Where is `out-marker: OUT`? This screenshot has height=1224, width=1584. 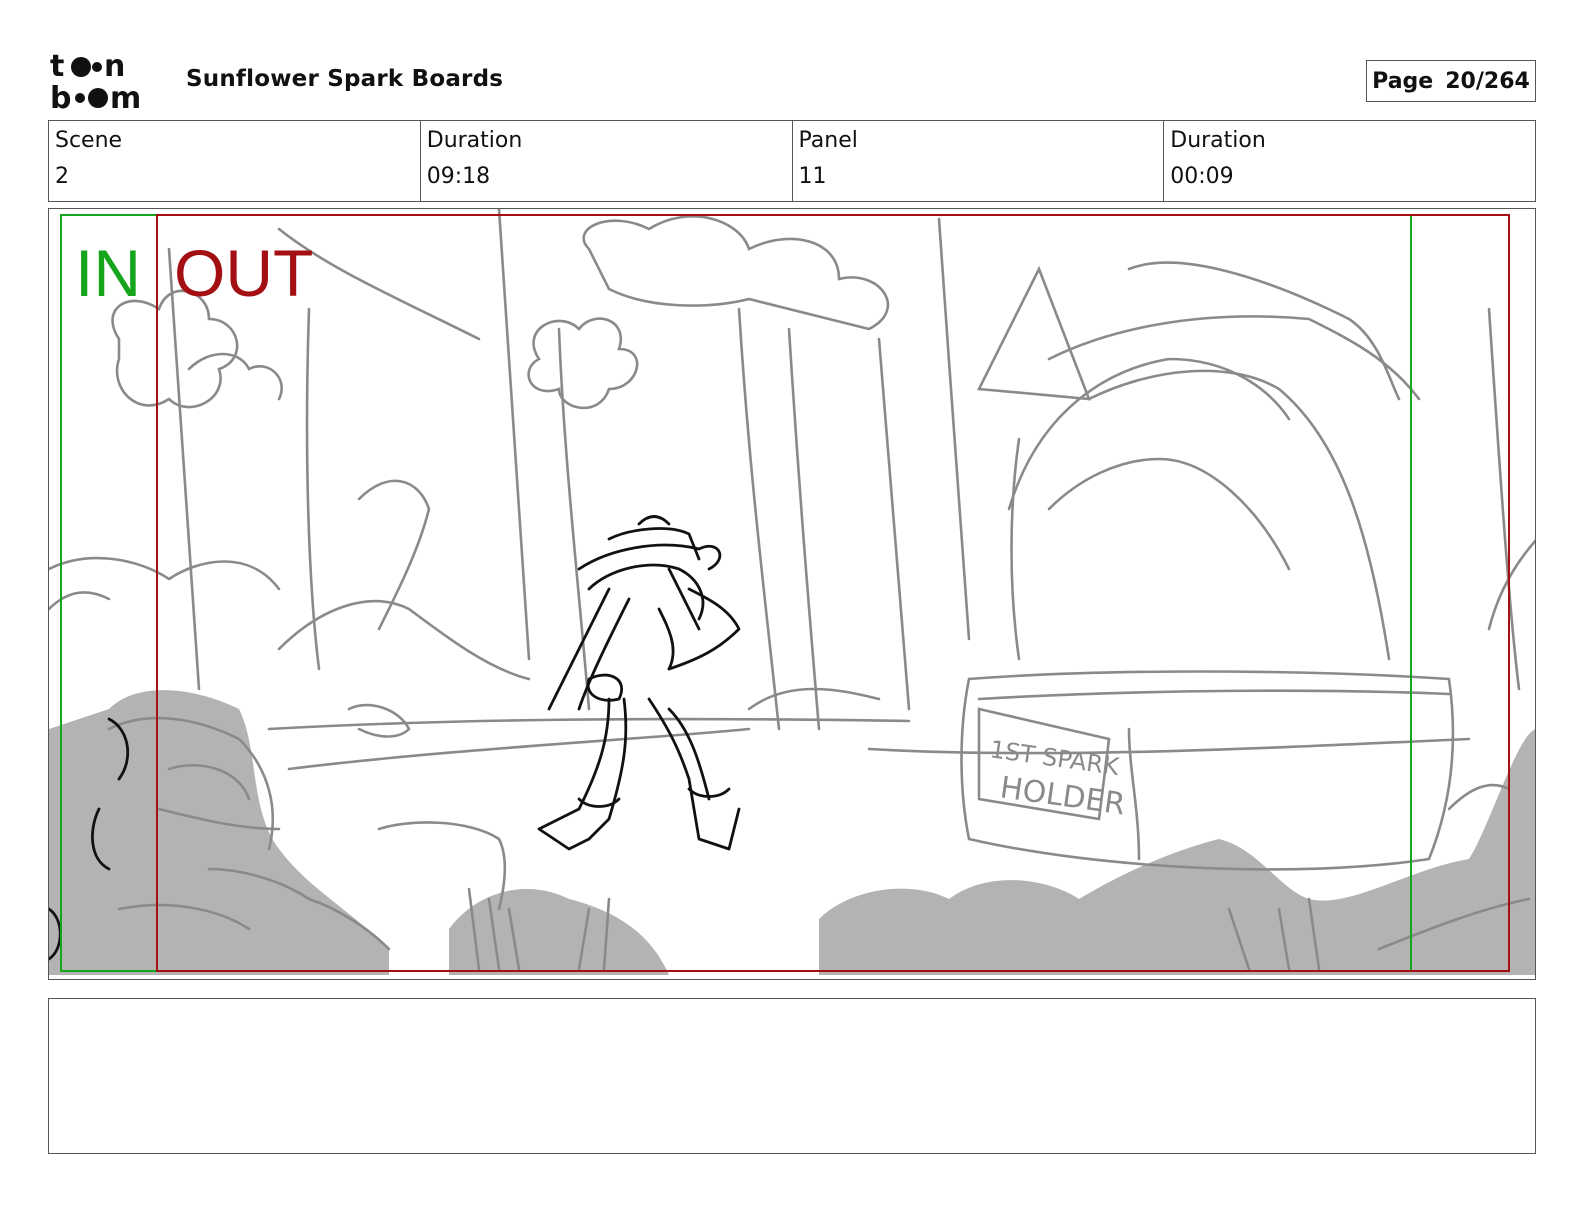 out-marker: OUT is located at coordinates (244, 273).